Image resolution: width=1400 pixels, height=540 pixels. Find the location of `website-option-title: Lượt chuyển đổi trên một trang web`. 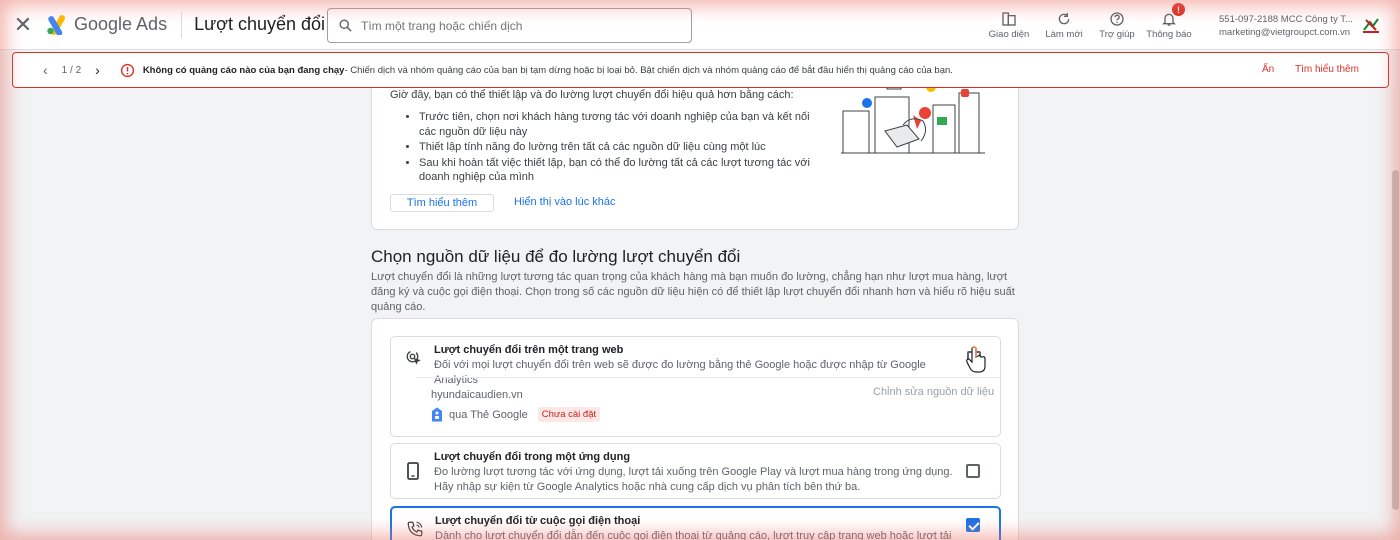

website-option-title: Lượt chuyển đổi trên một trang web is located at coordinates (529, 350).